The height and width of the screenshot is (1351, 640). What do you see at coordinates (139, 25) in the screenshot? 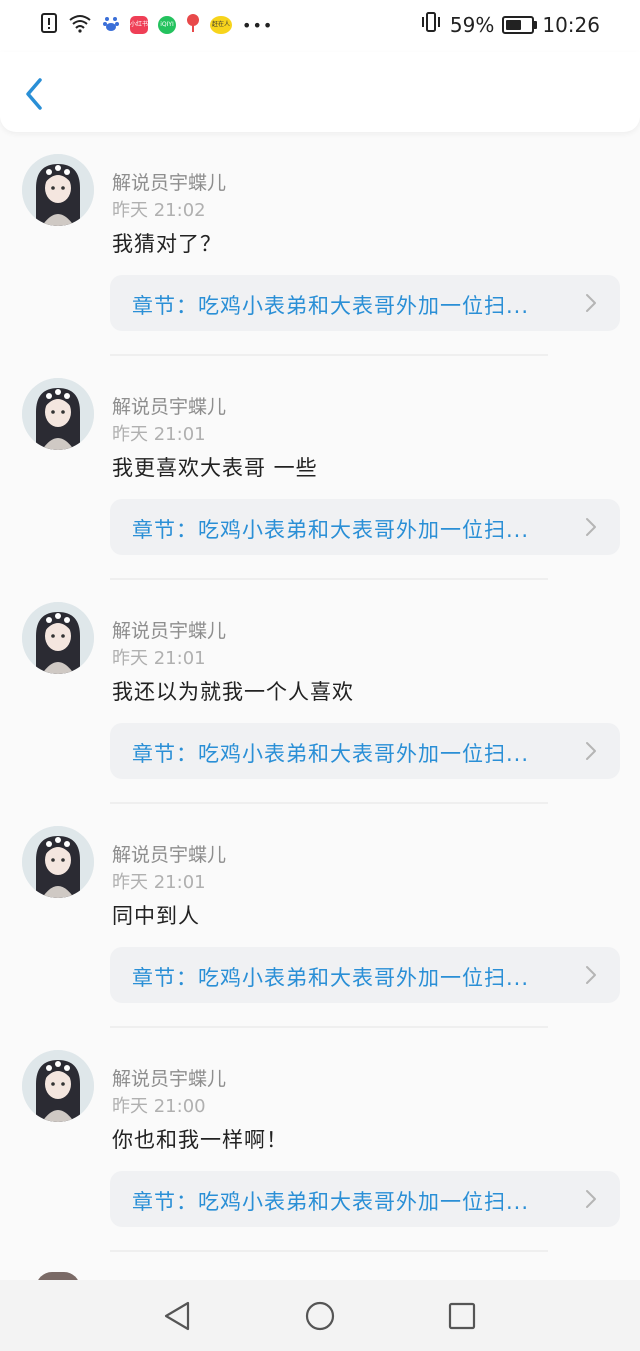
I see `xiaohongshu-icon: 小红书` at bounding box center [139, 25].